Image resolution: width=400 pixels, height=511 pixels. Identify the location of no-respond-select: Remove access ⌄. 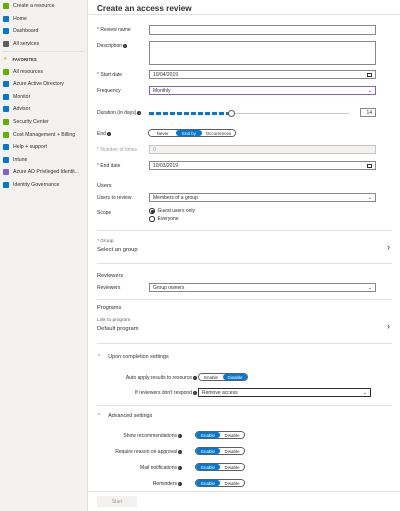
(284, 392).